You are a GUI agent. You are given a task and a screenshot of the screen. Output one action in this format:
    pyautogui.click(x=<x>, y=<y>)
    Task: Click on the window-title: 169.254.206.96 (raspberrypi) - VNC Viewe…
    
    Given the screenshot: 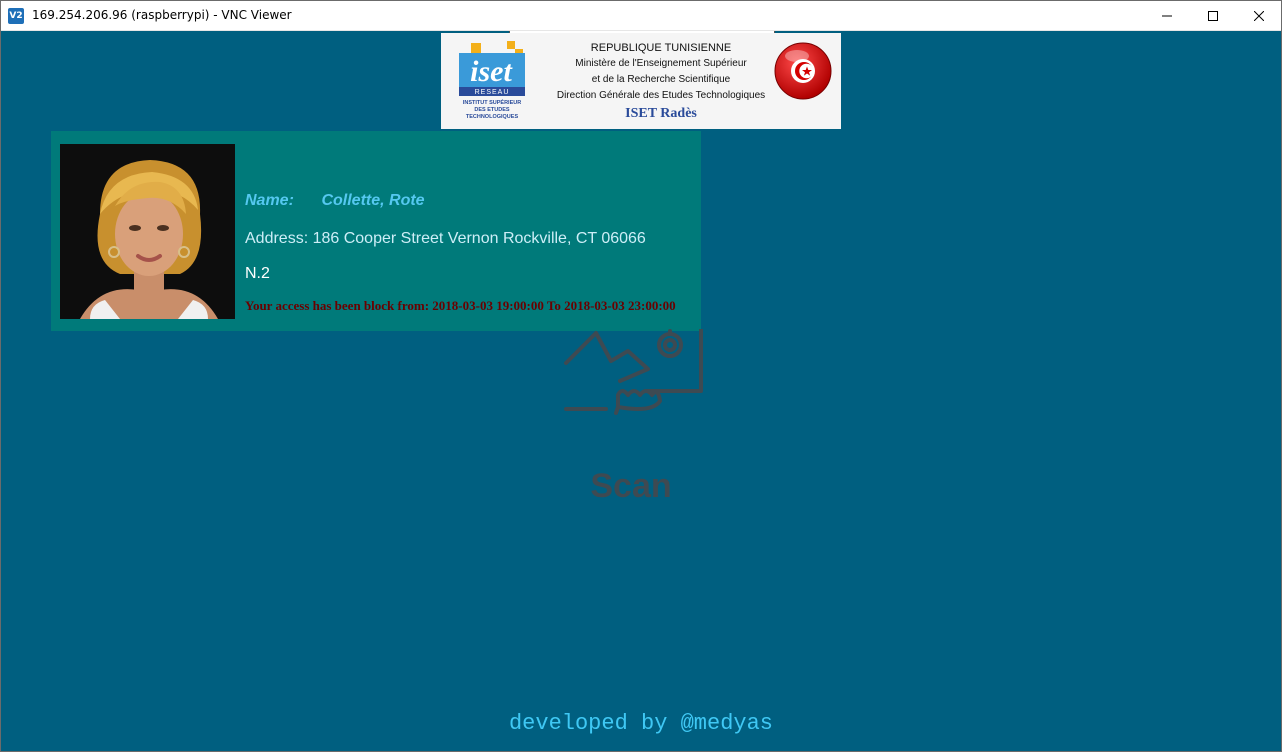 What is the action you would take?
    pyautogui.click(x=162, y=15)
    